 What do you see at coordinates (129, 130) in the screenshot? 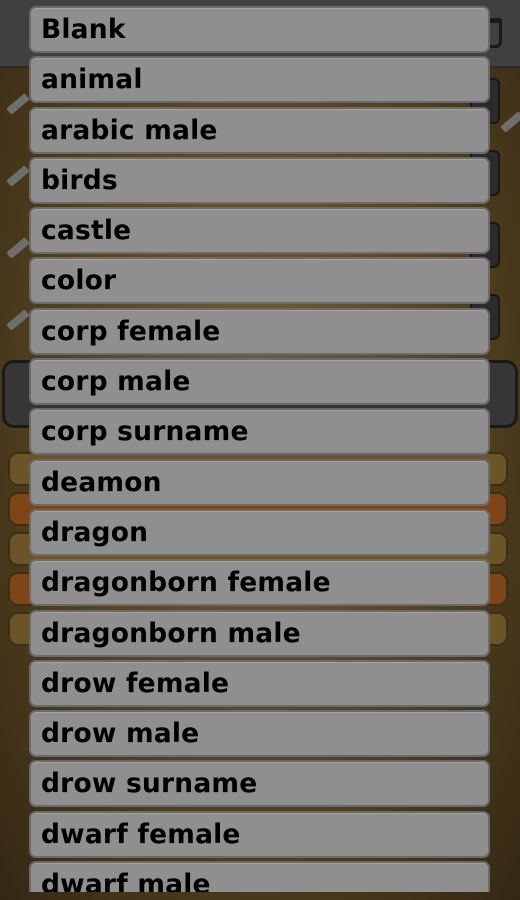
I see `dropdown-item-label: arabic male` at bounding box center [129, 130].